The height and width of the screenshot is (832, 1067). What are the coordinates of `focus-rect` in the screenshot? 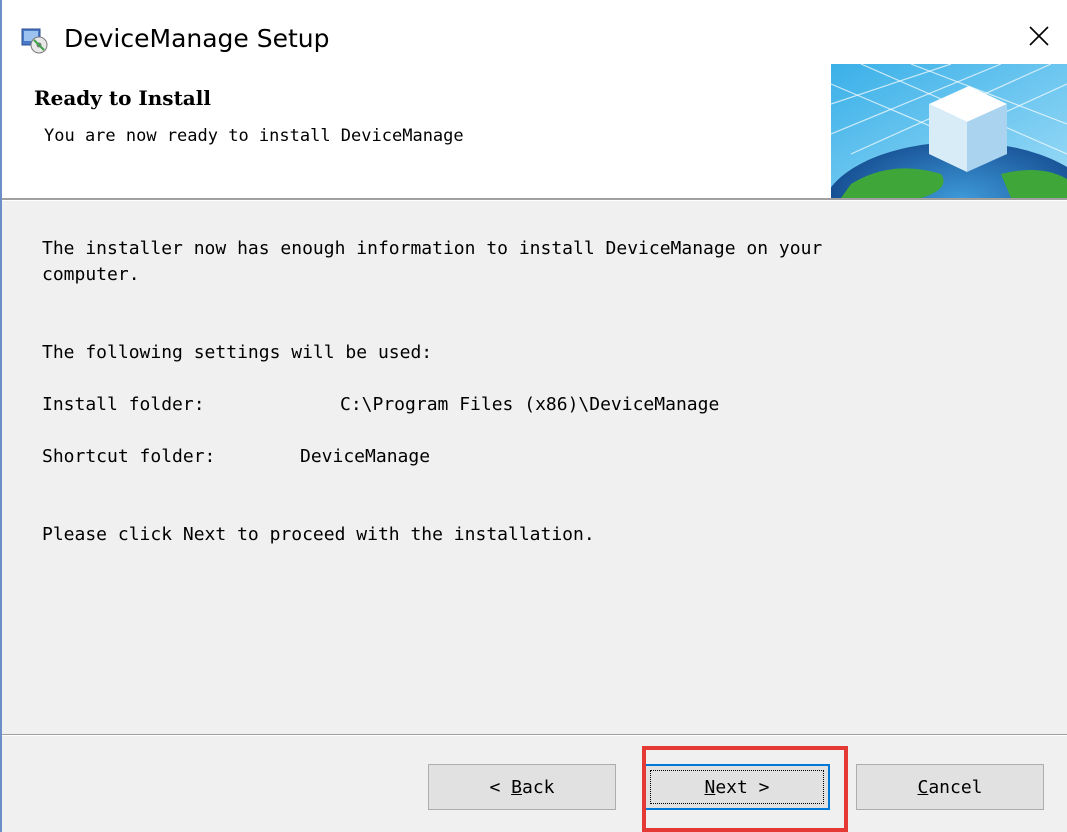 It's located at (737, 787).